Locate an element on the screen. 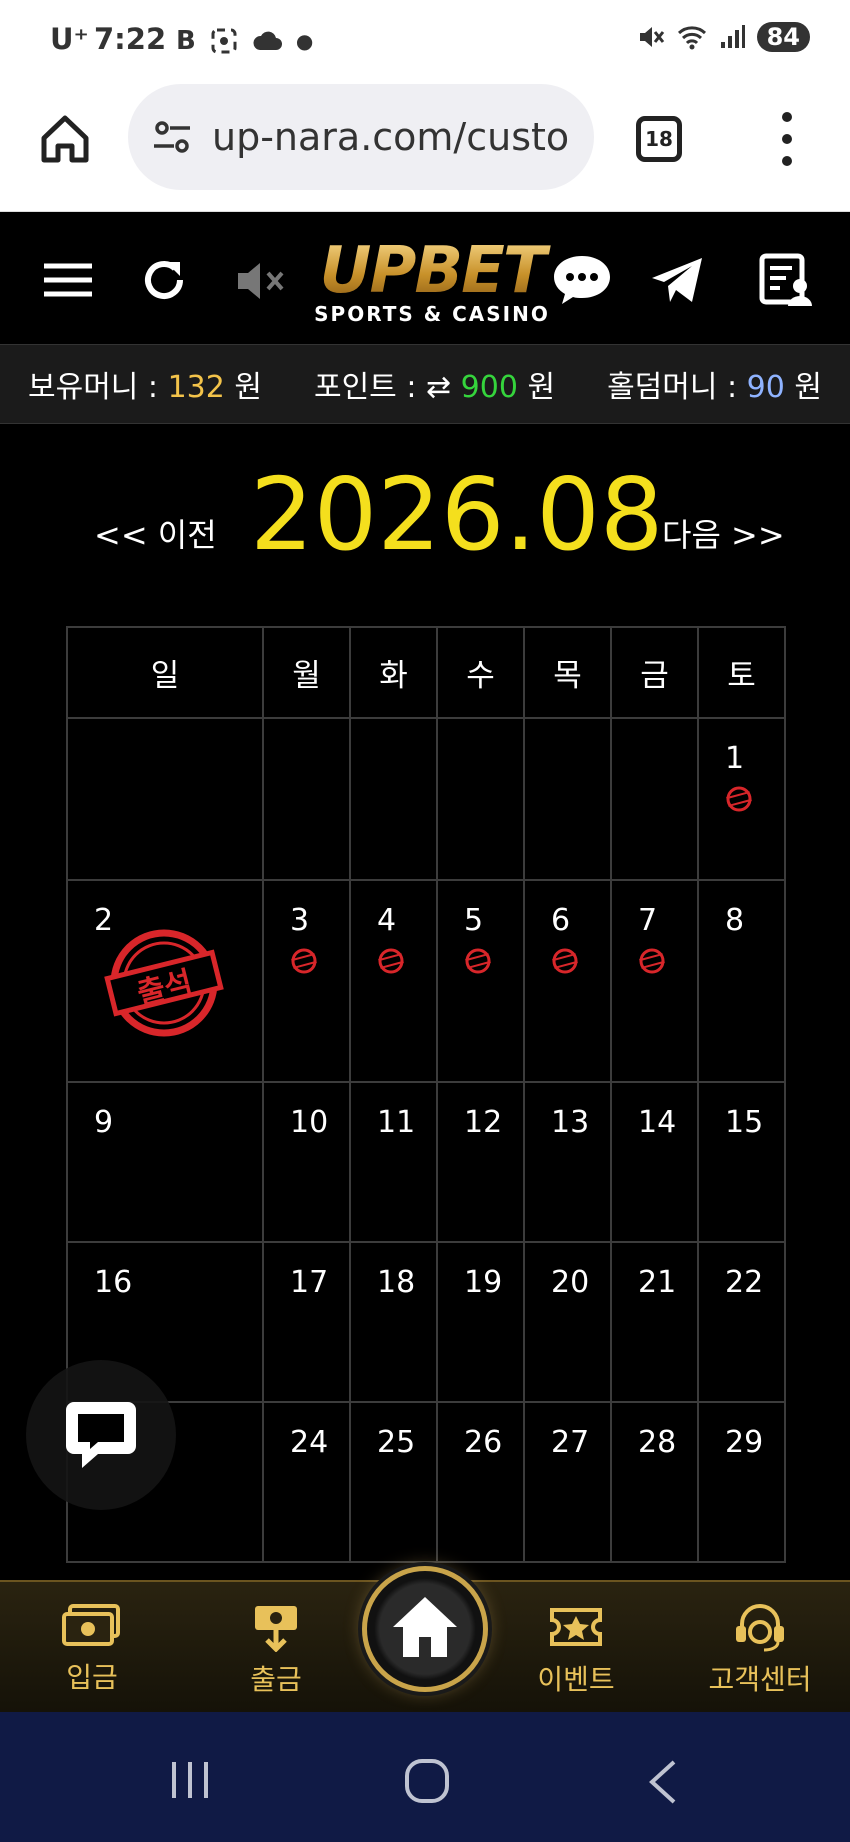  calendar-day: 14 is located at coordinates (654, 1162).